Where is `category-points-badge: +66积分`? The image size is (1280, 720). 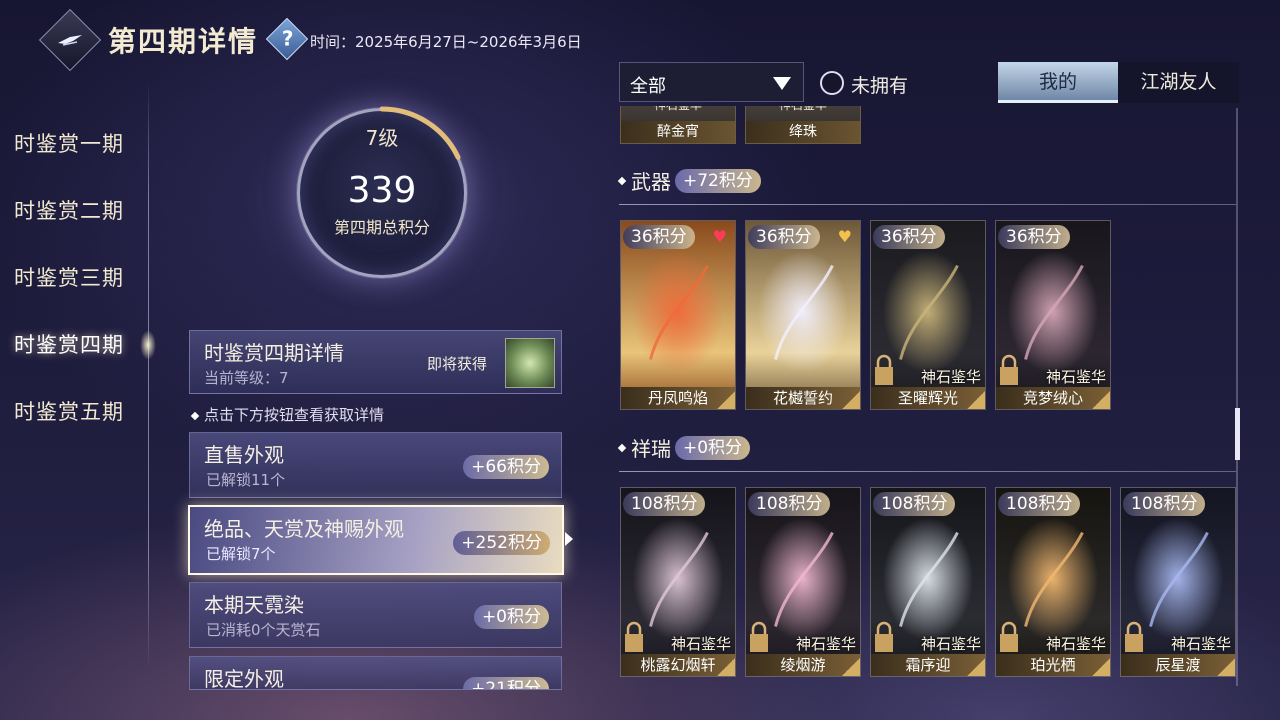
category-points-badge: +66积分 is located at coordinates (506, 467).